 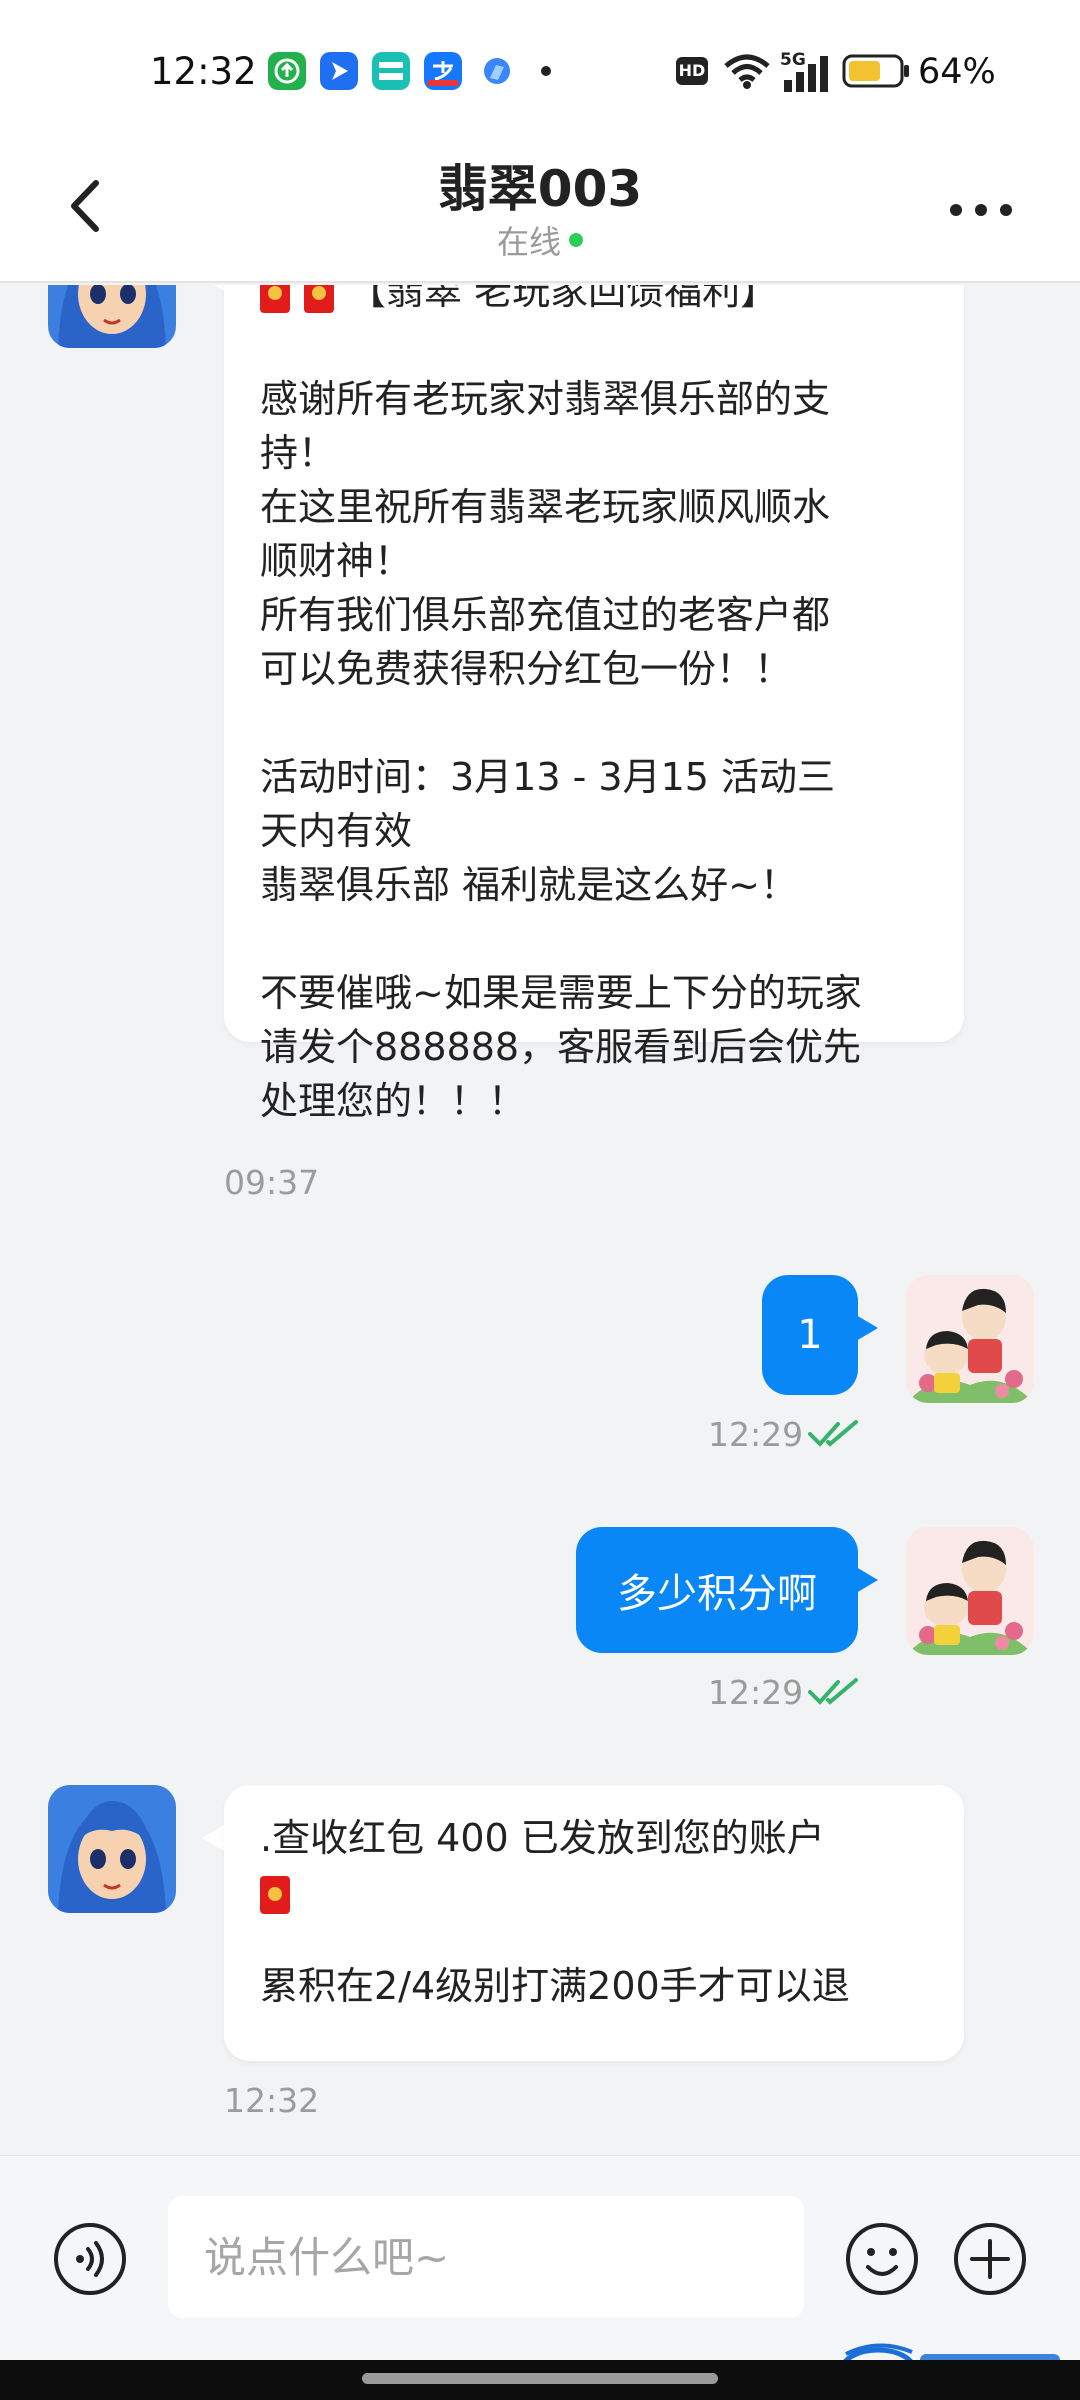 I want to click on message-line: 可以免费获得积分红包一份！！, so click(x=526, y=669).